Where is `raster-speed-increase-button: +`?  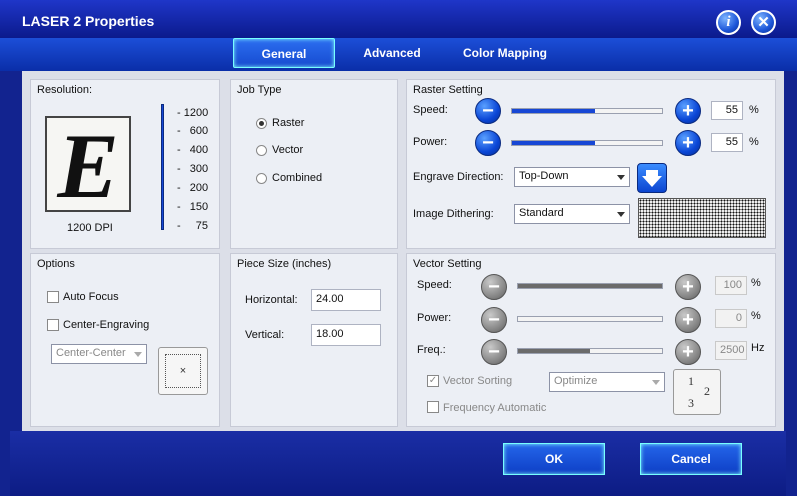 raster-speed-increase-button: + is located at coordinates (688, 111).